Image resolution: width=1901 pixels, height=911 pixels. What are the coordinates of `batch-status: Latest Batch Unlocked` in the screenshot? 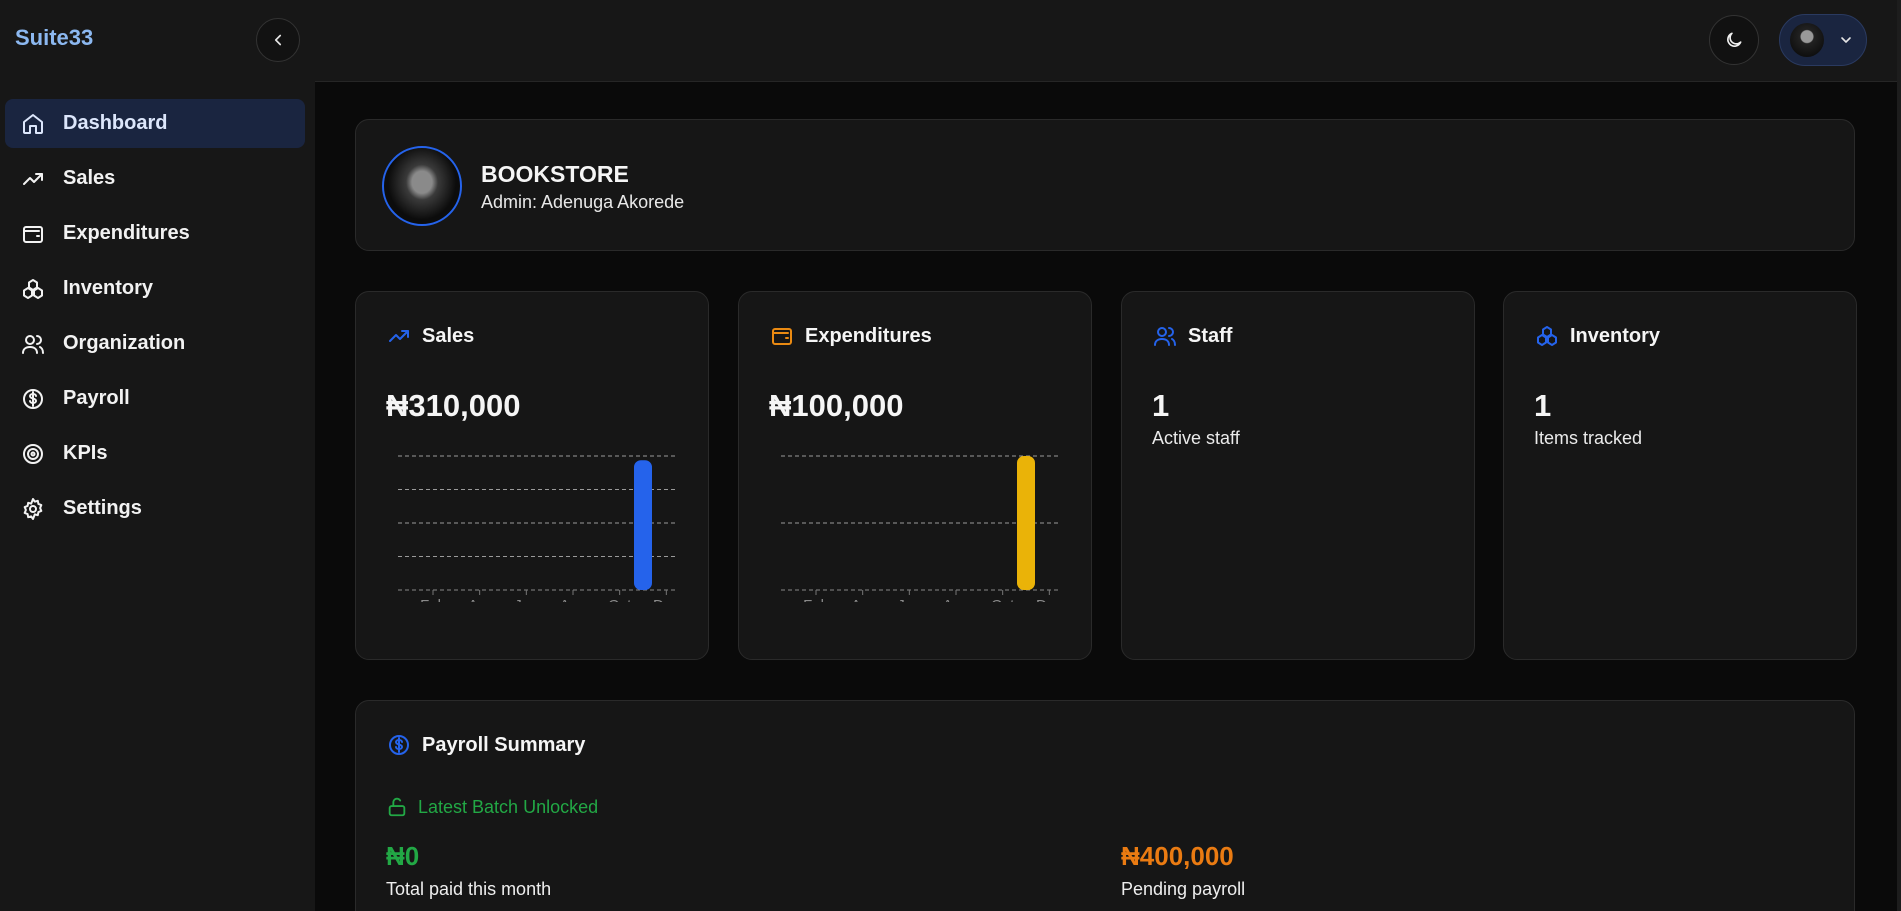 It's located at (492, 807).